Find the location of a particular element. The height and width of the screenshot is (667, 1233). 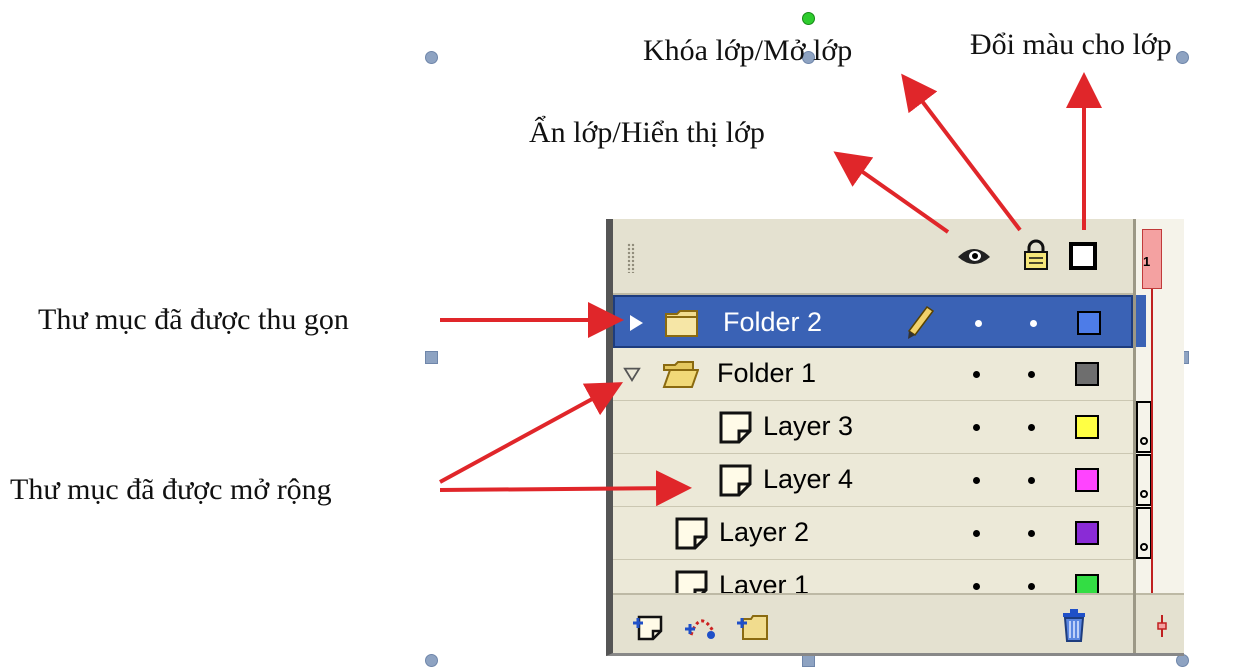

layer-name: Layer 3 is located at coordinates (808, 426).